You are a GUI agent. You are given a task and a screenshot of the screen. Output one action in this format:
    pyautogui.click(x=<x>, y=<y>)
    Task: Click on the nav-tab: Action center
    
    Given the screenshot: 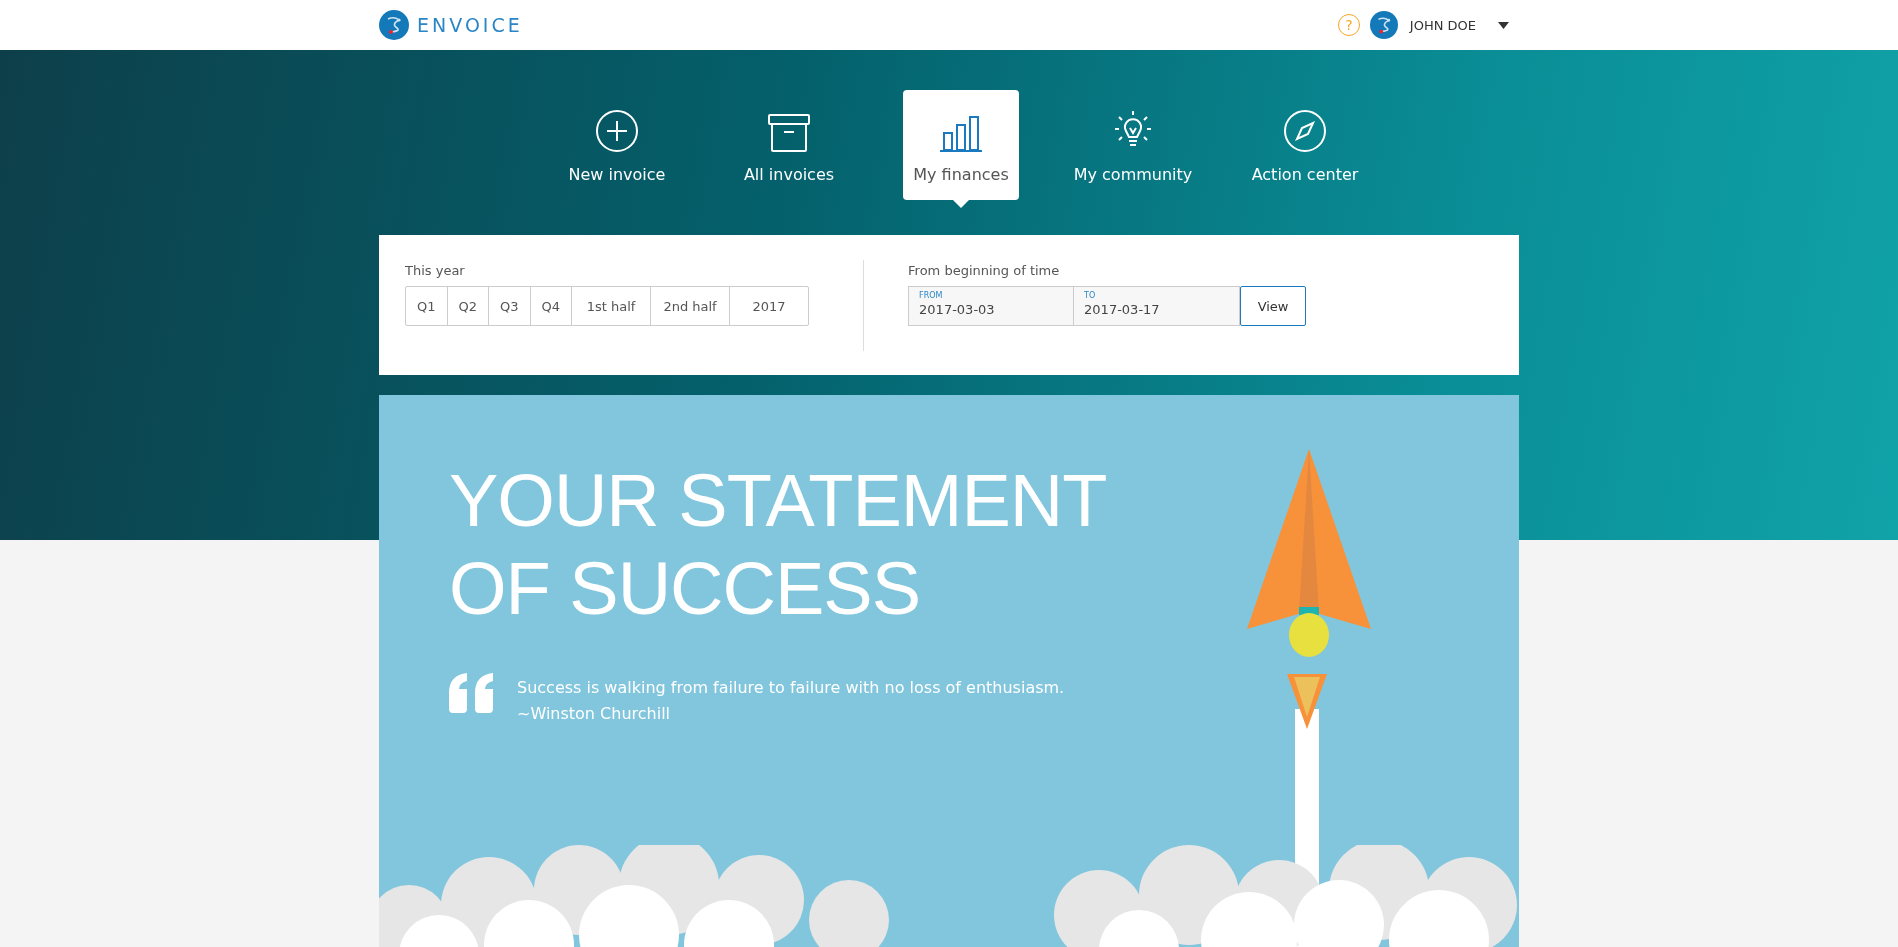 What is the action you would take?
    pyautogui.click(x=1305, y=145)
    